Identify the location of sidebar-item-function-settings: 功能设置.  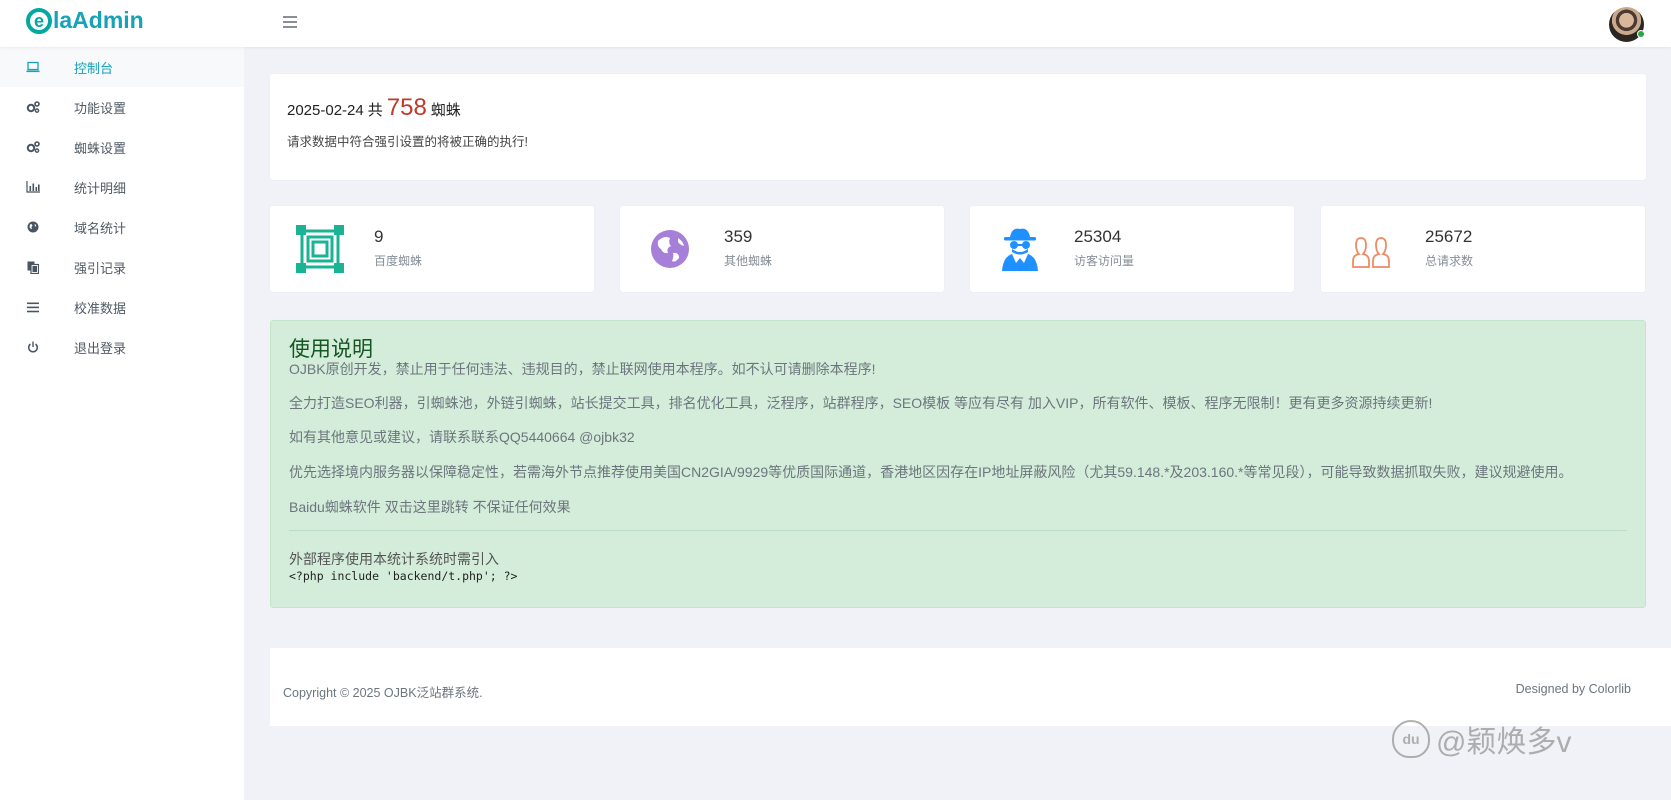
(122, 107).